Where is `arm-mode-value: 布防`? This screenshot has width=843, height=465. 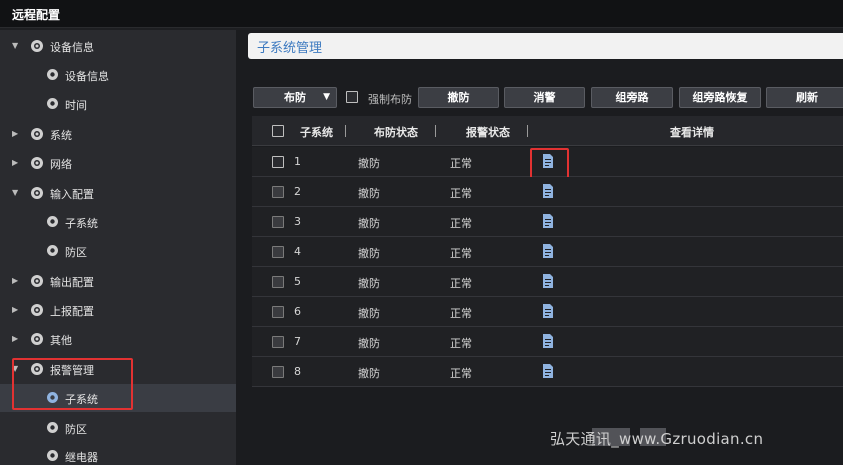 arm-mode-value: 布防 is located at coordinates (295, 97).